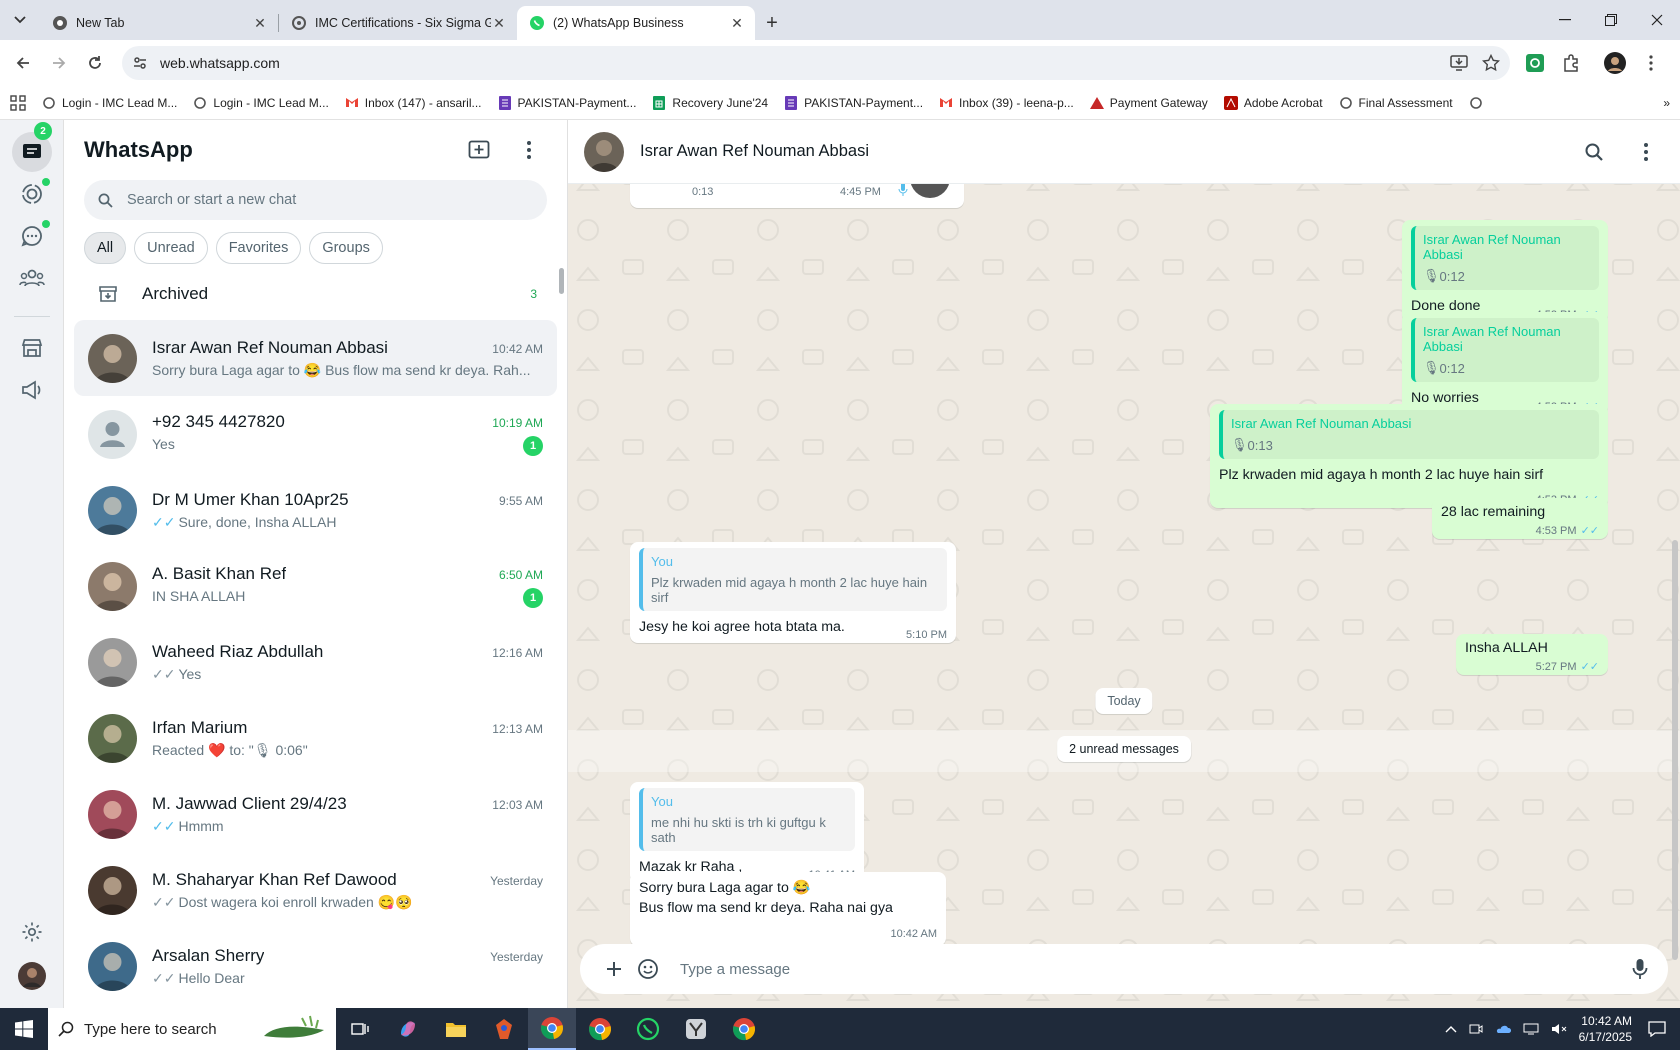  Describe the element at coordinates (604, 151) in the screenshot. I see `contact-avatar` at that location.